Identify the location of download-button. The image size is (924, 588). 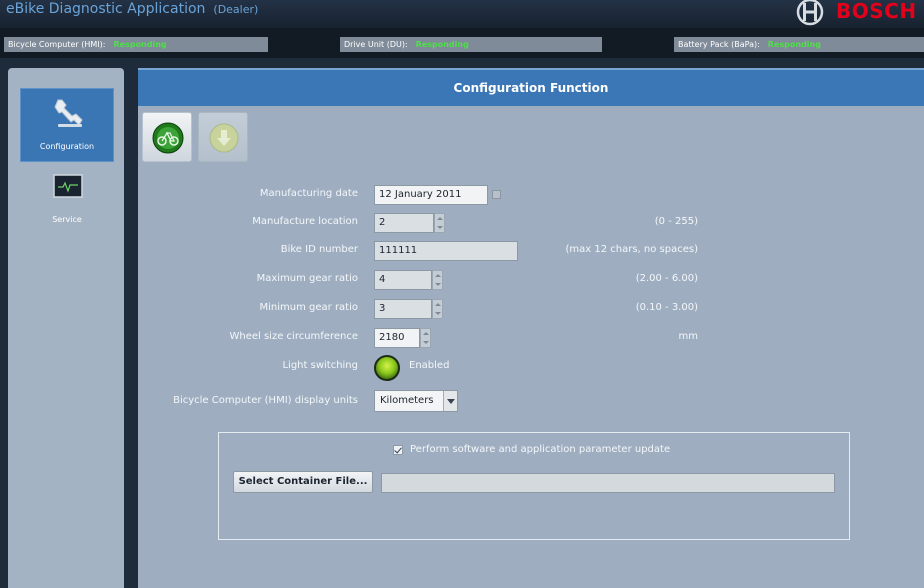
(223, 137).